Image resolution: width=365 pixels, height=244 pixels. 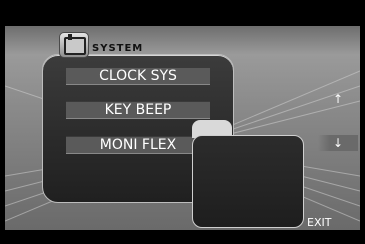 What do you see at coordinates (319, 222) in the screenshot?
I see `exit-button: EXIT` at bounding box center [319, 222].